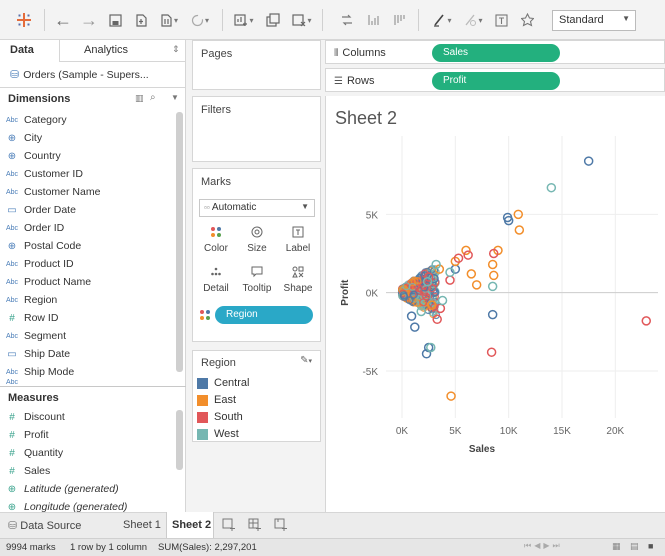 This screenshot has width=665, height=556. I want to click on dimension-item: Abc Customer Name, so click(86, 192).